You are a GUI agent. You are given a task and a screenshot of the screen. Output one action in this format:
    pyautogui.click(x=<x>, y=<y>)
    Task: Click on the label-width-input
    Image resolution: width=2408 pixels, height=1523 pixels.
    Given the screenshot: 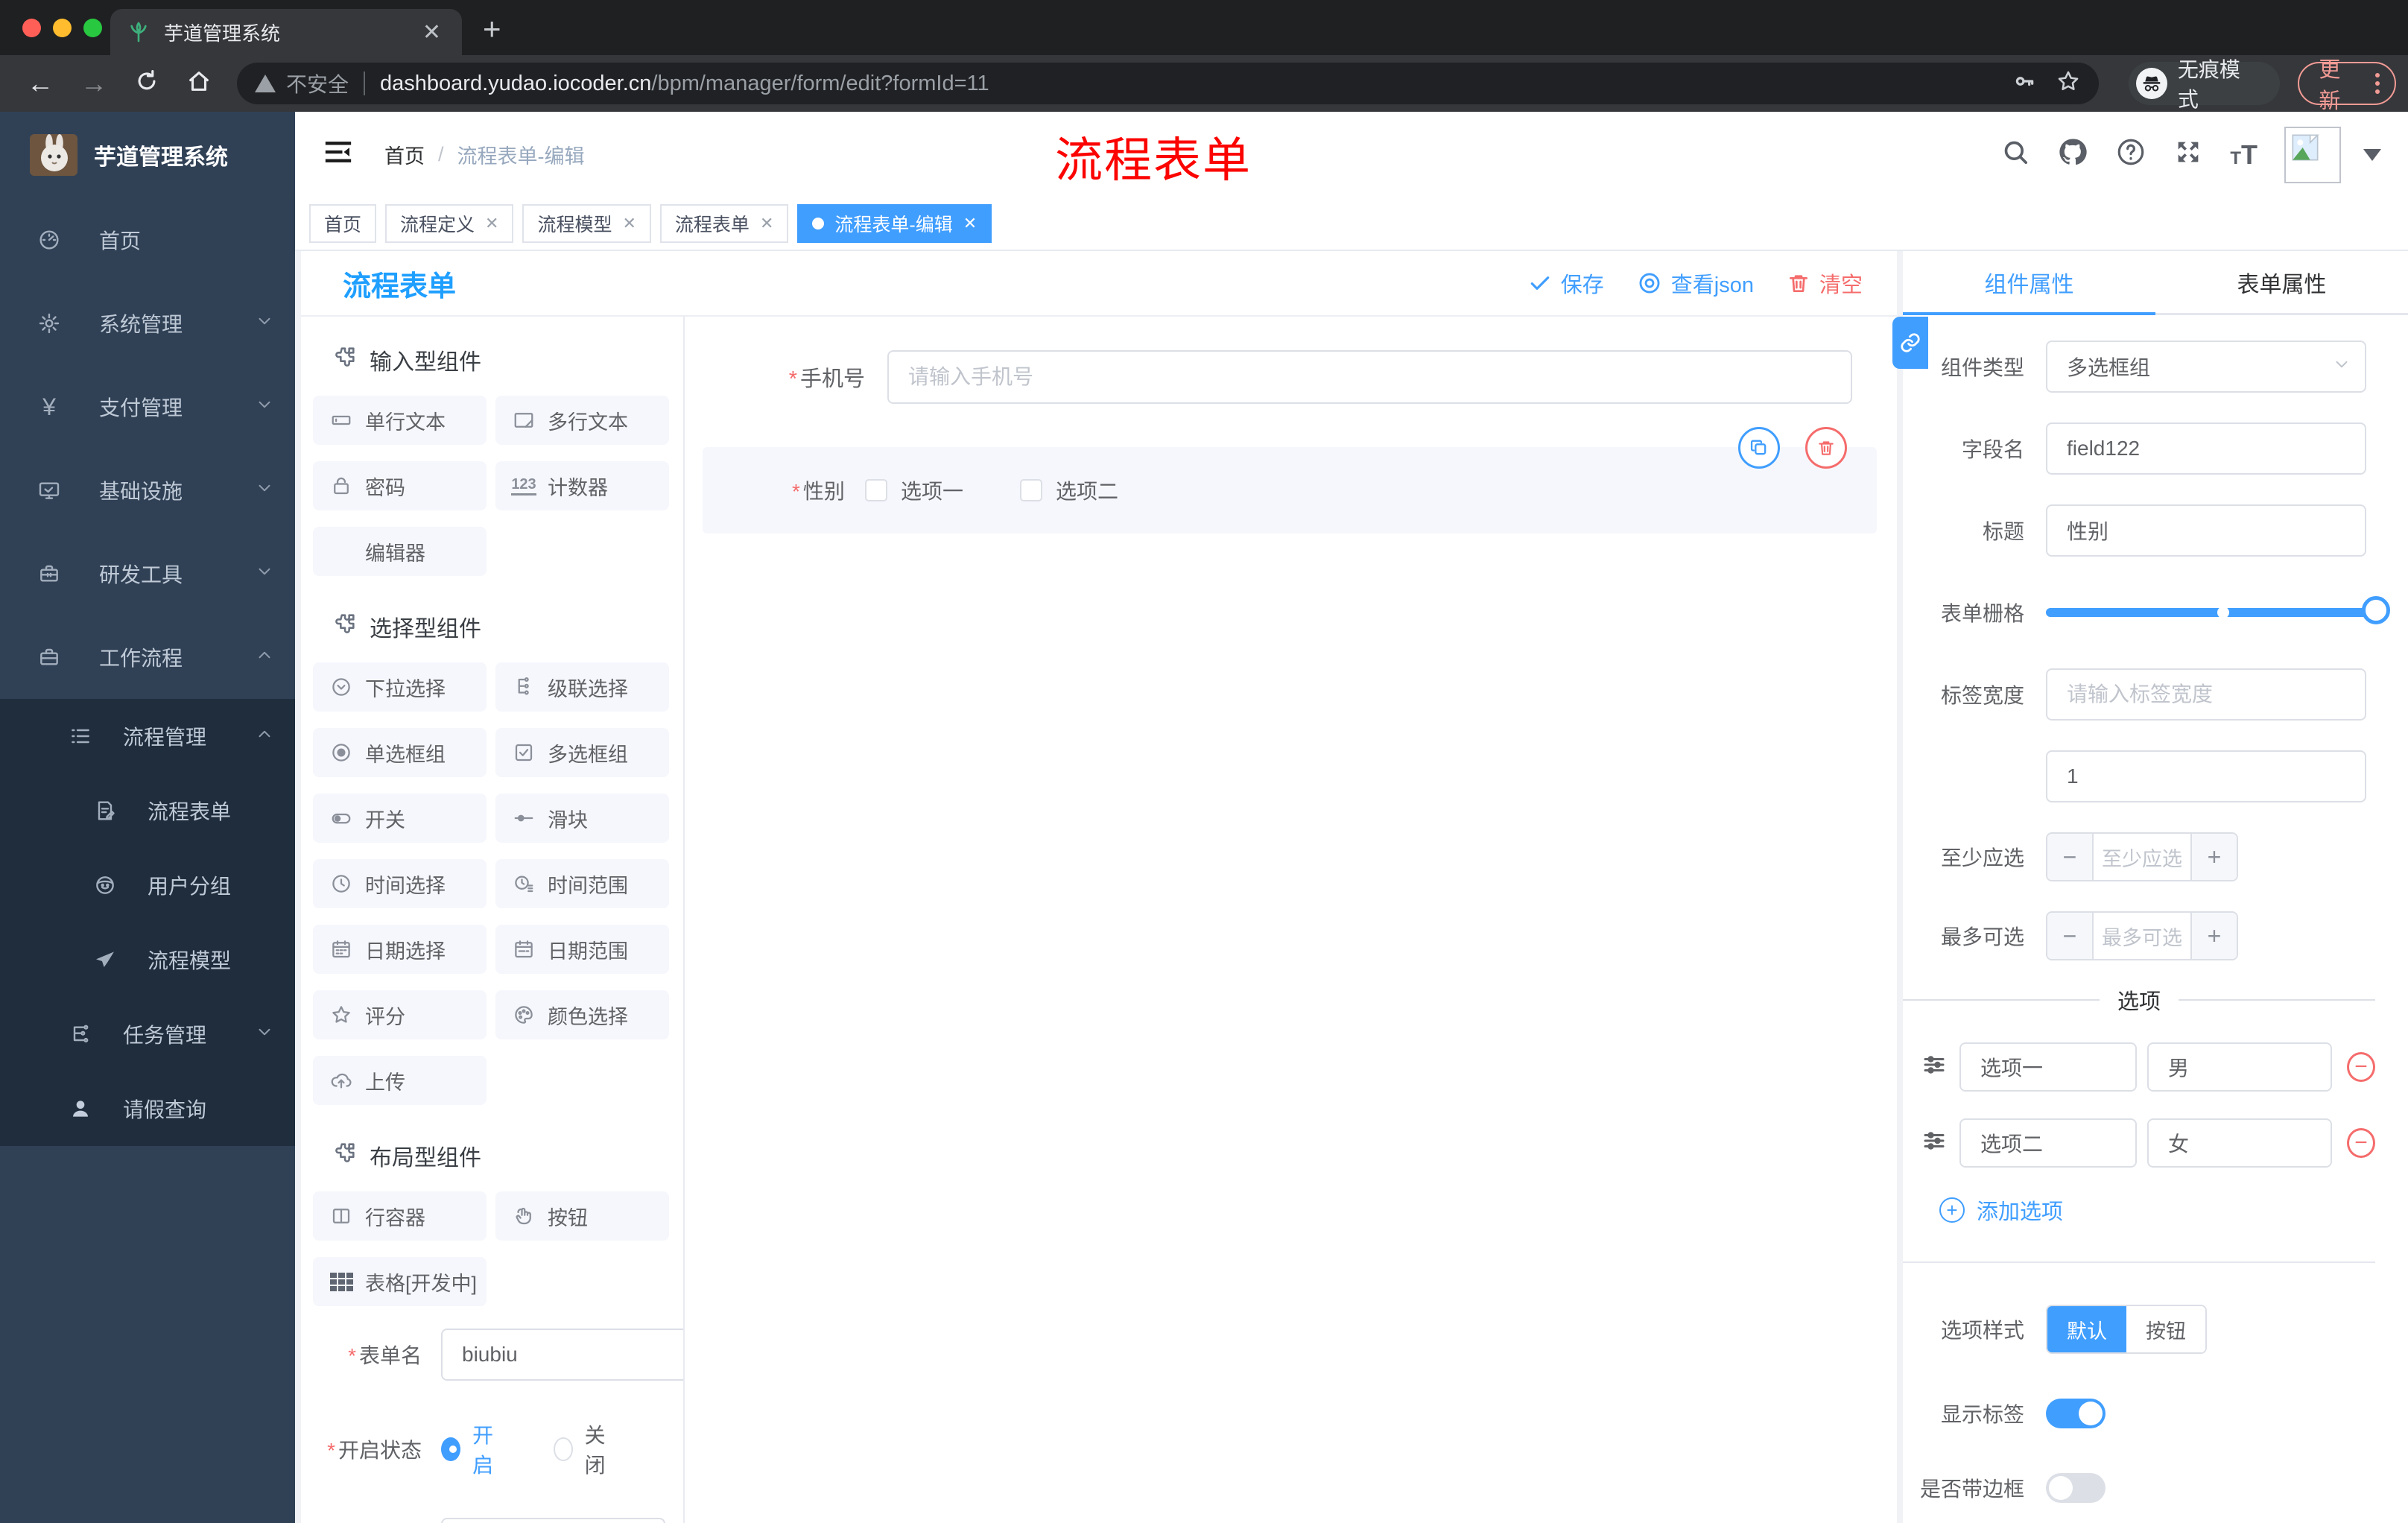 What is the action you would take?
    pyautogui.click(x=2206, y=694)
    